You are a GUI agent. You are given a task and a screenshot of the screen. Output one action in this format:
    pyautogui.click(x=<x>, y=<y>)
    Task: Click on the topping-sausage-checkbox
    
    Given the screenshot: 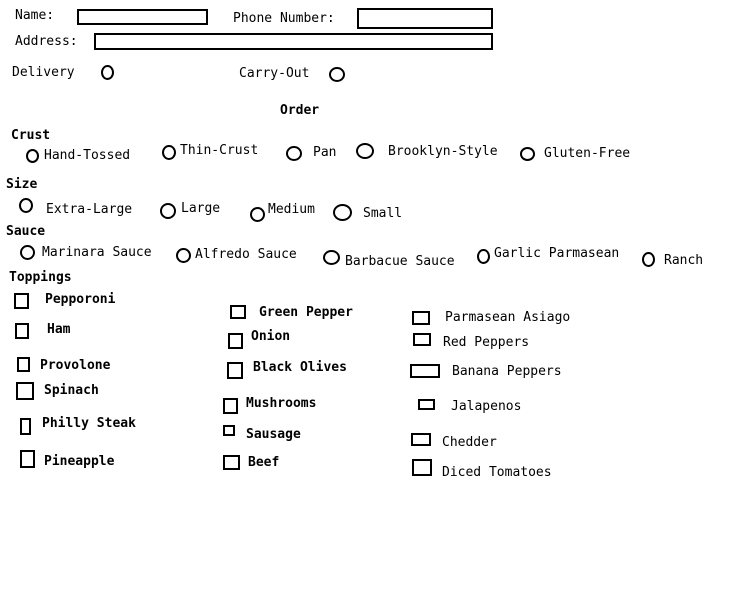 What is the action you would take?
    pyautogui.click(x=229, y=430)
    